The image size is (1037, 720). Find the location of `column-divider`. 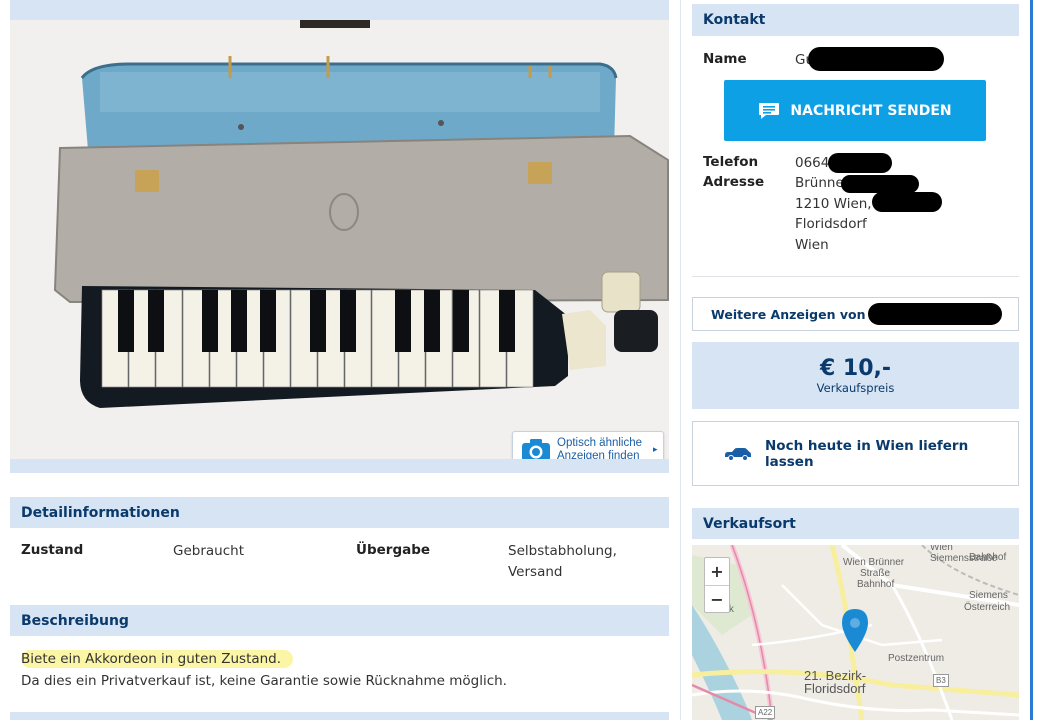

column-divider is located at coordinates (680, 360).